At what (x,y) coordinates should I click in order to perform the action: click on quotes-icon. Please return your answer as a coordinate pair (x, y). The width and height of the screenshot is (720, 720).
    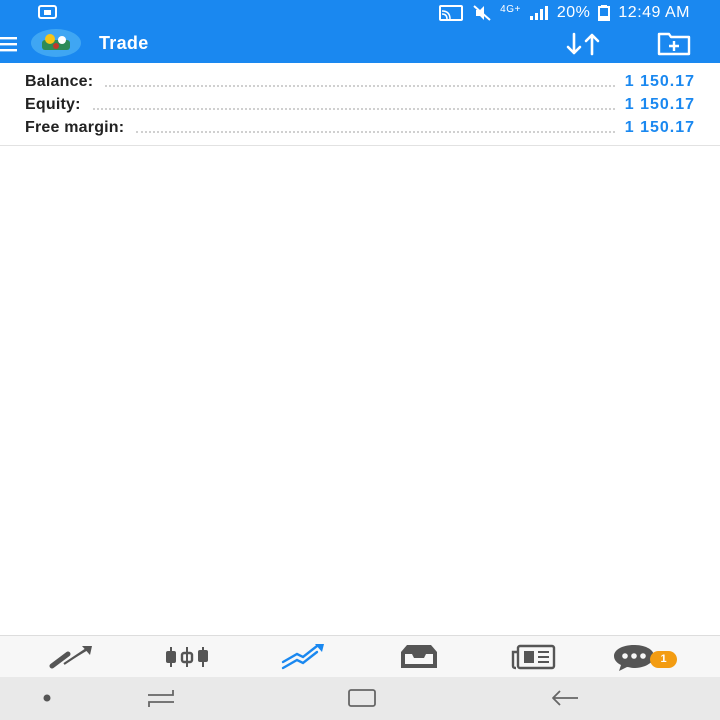
    Looking at the image, I should click on (72, 657).